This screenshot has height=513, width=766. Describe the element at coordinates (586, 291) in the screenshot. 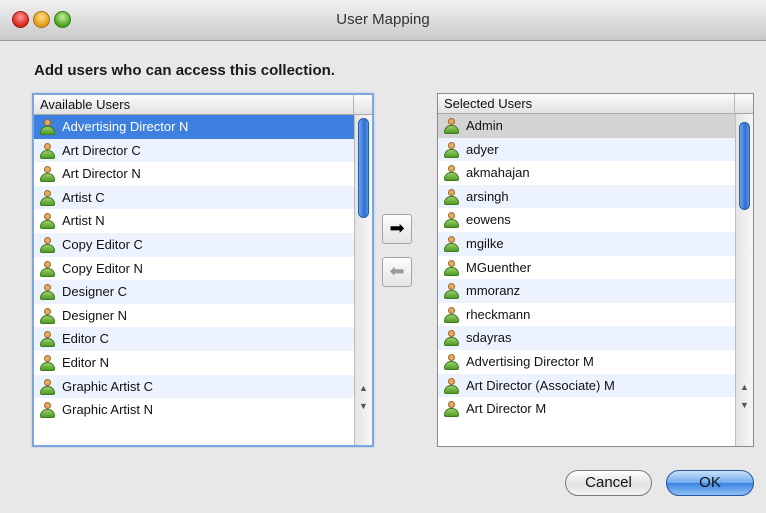

I see `list-item: mmoranz` at that location.